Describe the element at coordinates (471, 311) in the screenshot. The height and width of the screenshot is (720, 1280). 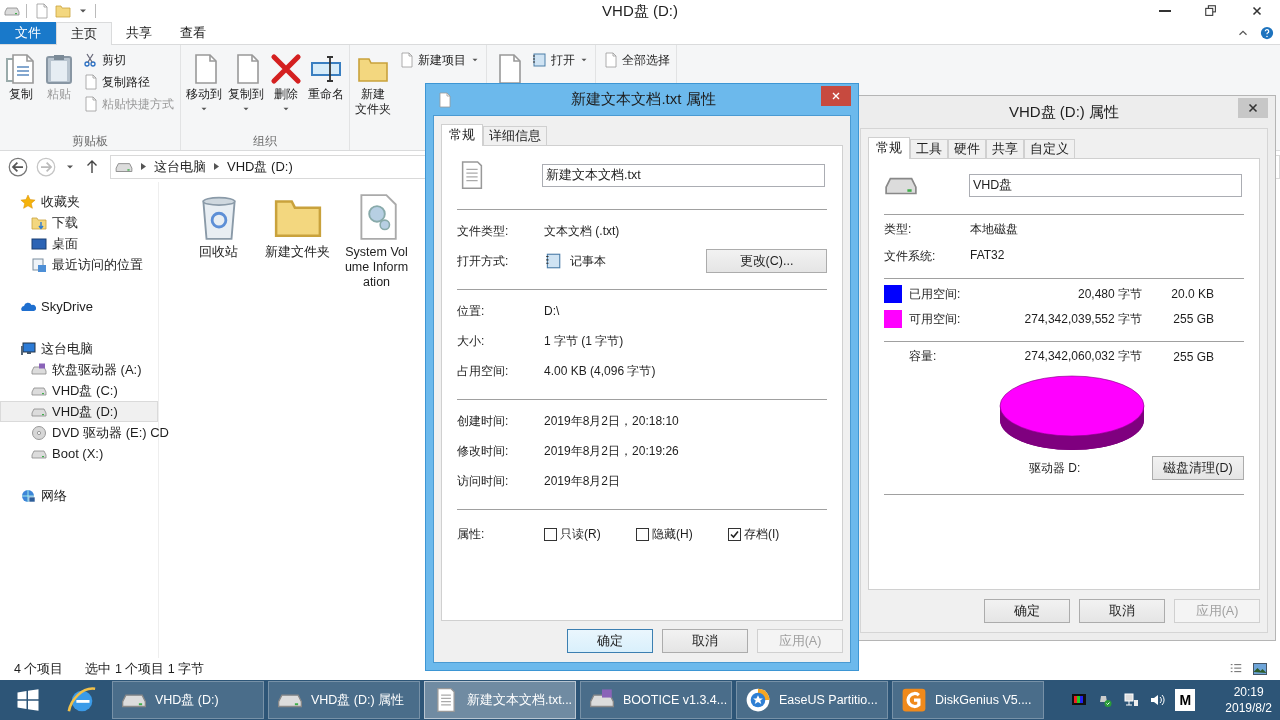
I see `property-label: 位置:` at that location.